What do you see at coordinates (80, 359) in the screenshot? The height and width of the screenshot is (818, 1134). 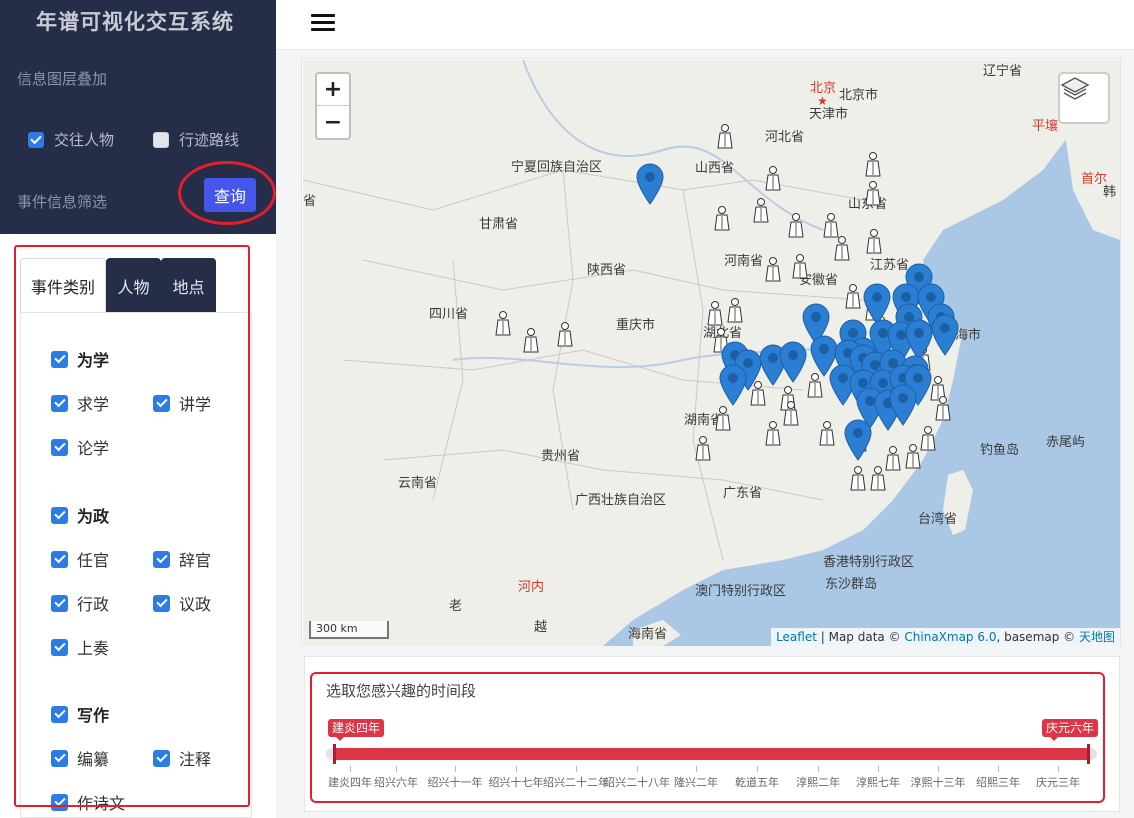 I see `category-group-study: 为学` at bounding box center [80, 359].